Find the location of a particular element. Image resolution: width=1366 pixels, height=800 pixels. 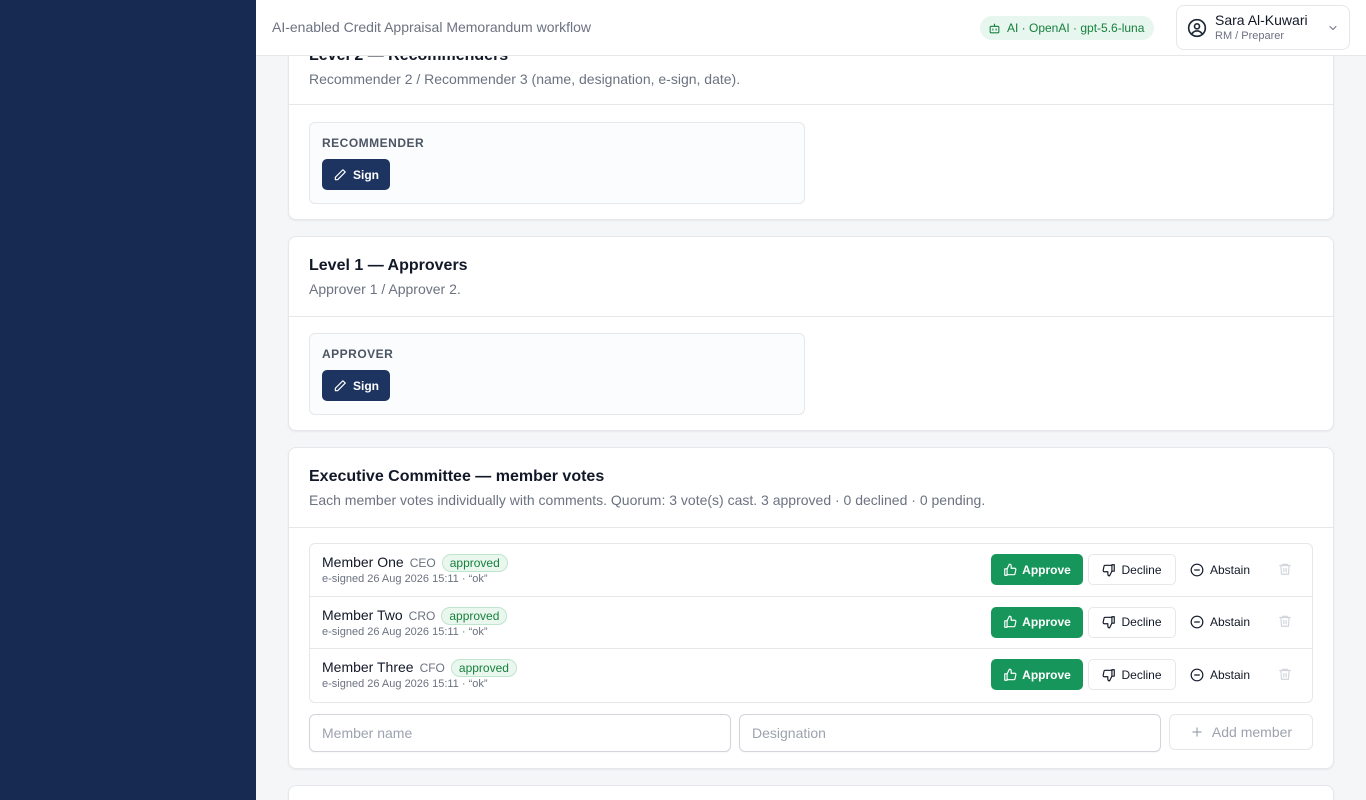

recommender-label: RECOMMENDER is located at coordinates (373, 143).